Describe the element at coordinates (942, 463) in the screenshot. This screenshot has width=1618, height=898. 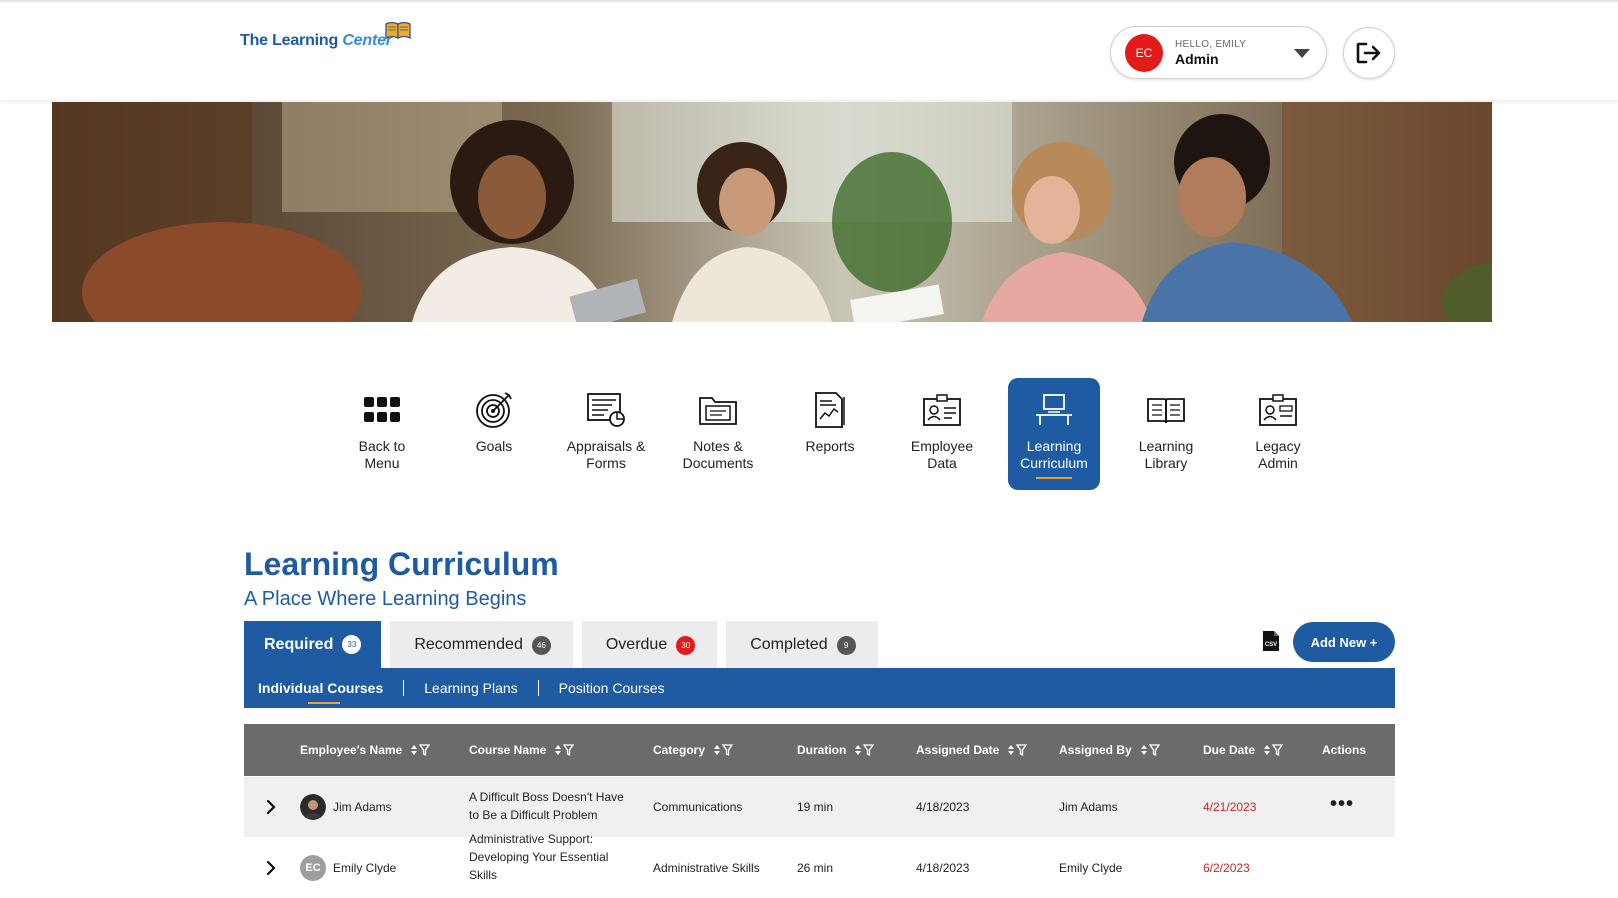
I see `nav-label-line2: Data` at that location.